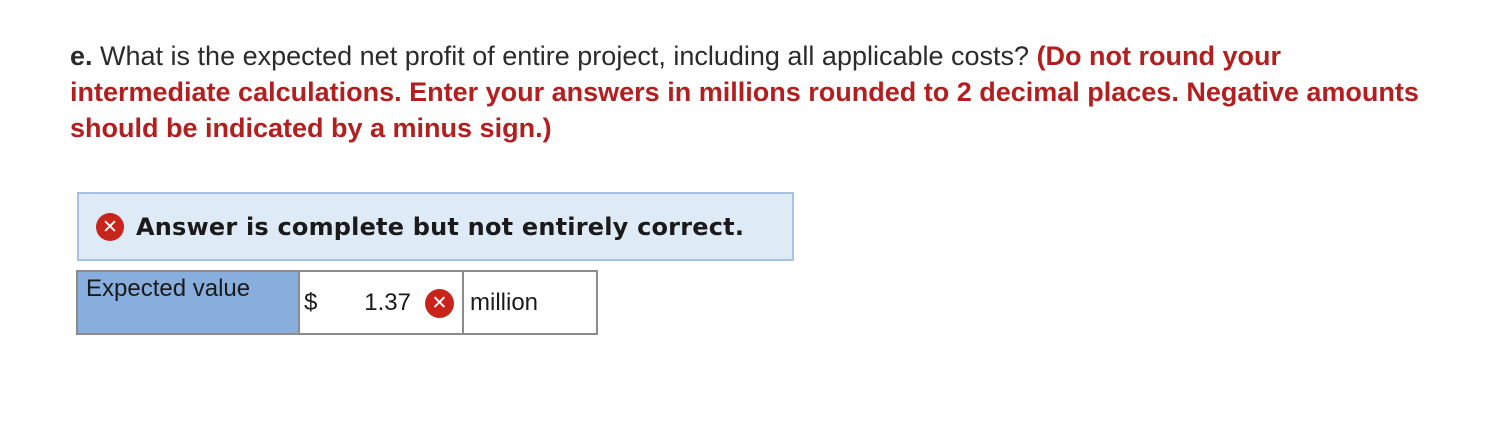  I want to click on incorrect-x-icon: ✕, so click(439, 303).